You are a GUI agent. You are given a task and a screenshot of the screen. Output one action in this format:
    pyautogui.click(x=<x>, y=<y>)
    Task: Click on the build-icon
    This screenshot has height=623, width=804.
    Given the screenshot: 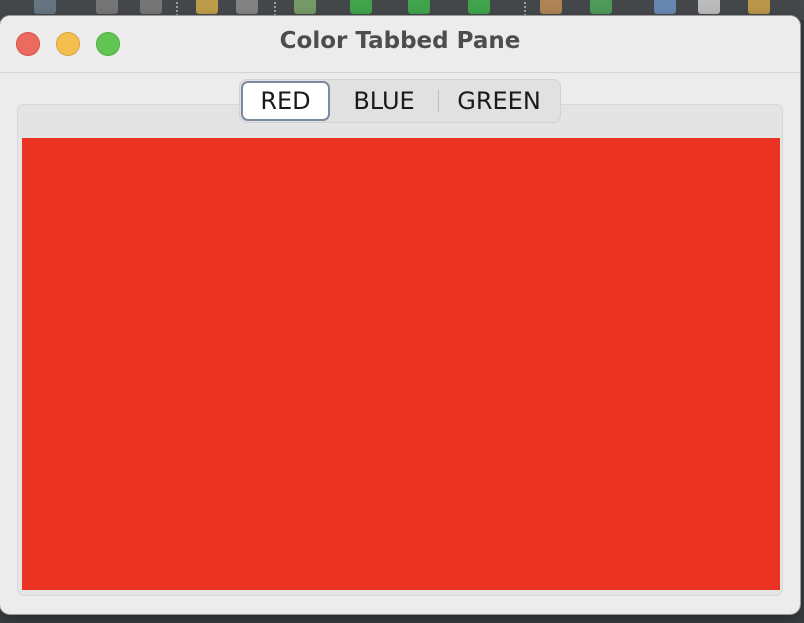 What is the action you would take?
    pyautogui.click(x=305, y=7)
    